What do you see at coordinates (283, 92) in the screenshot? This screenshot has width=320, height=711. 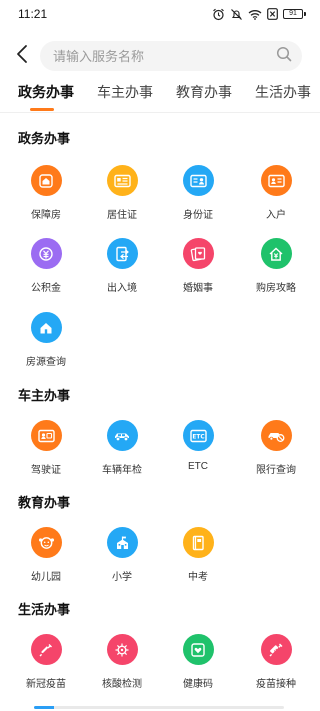 I see `tab-life: 生活办事` at bounding box center [283, 92].